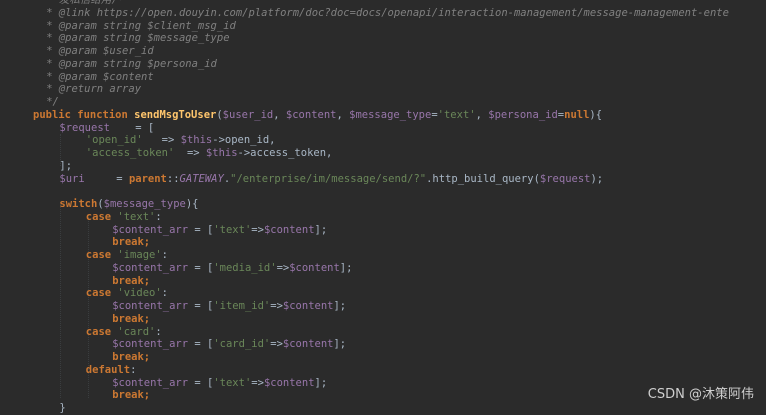 The image size is (766, 415). I want to click on code-line: }, so click(62, 408).